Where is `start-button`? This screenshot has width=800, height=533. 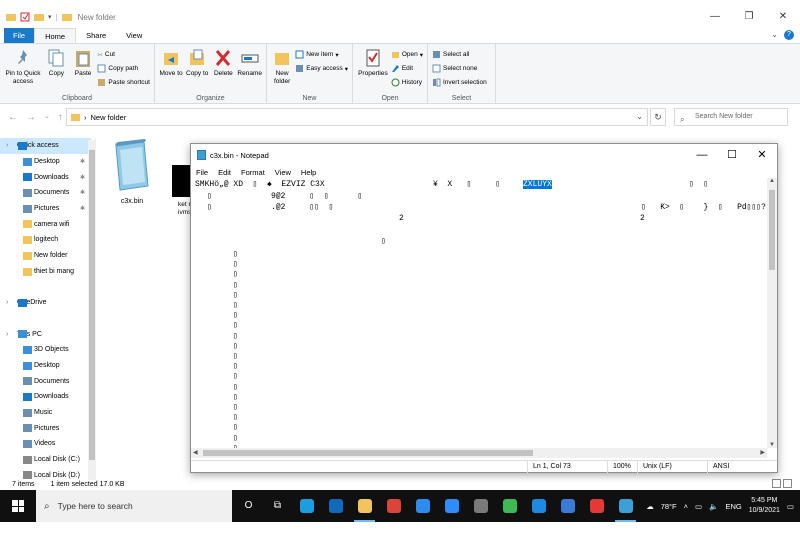 start-button is located at coordinates (18, 506).